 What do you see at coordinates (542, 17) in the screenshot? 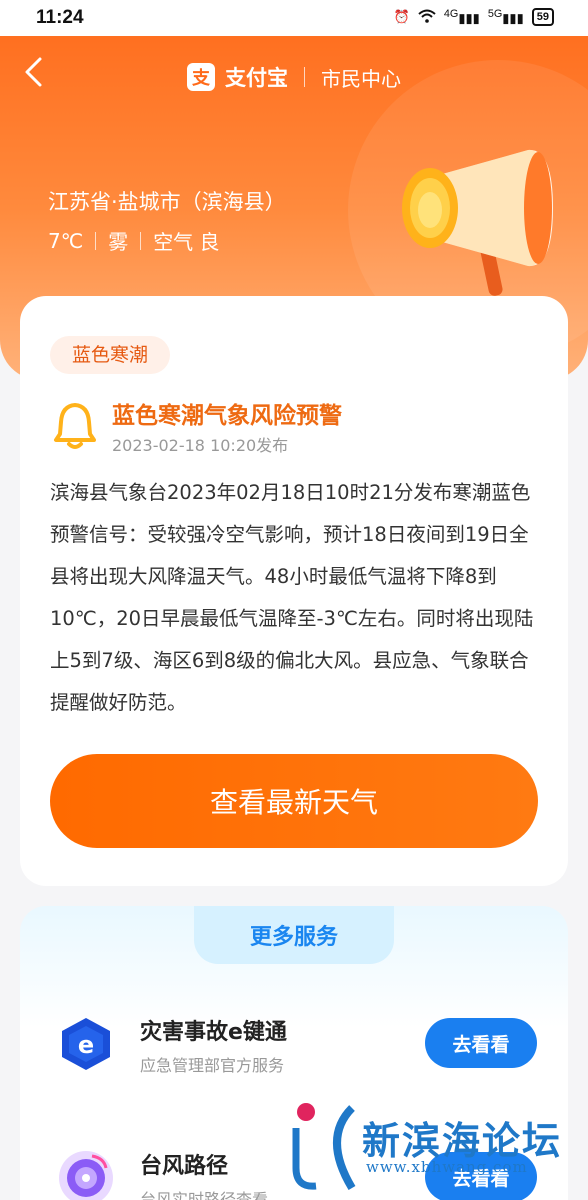
I see `battery-icon: 59` at bounding box center [542, 17].